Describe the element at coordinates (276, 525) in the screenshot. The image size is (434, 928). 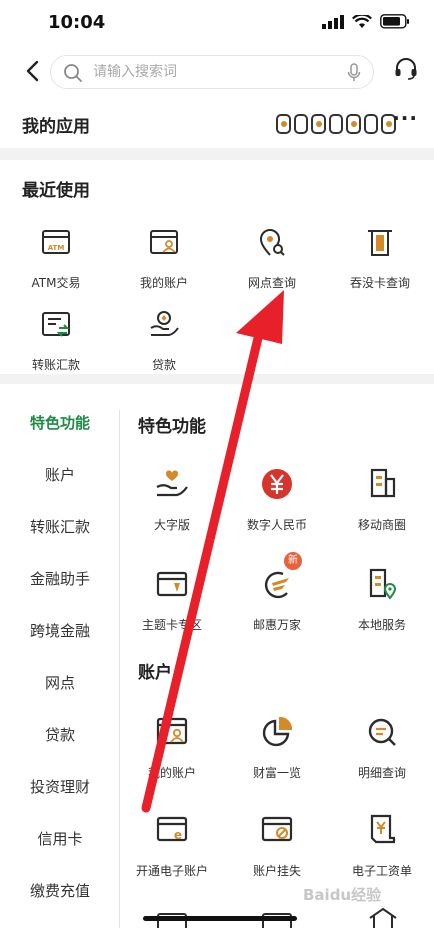
I see `featured-item-label: 数字人民币` at that location.